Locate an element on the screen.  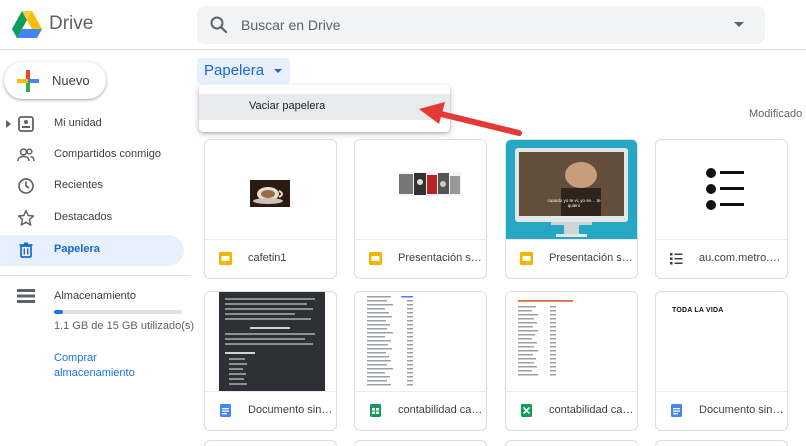
coffee-photo-icon is located at coordinates (270, 193).